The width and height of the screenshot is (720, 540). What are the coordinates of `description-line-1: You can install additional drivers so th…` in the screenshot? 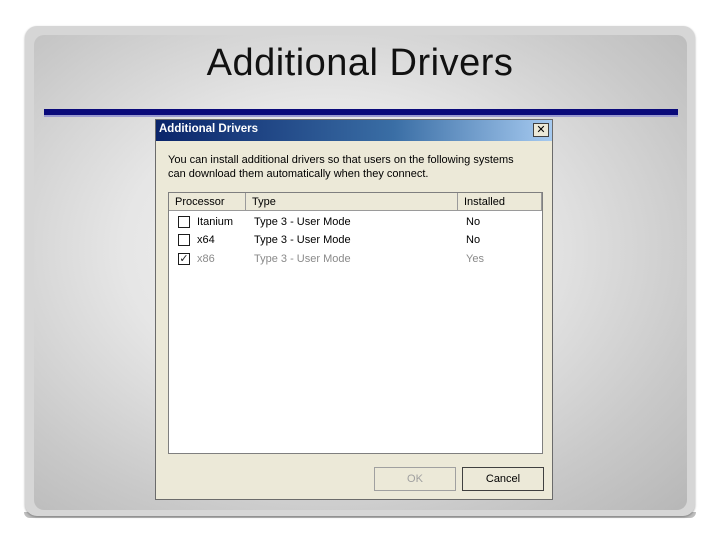 It's located at (341, 160).